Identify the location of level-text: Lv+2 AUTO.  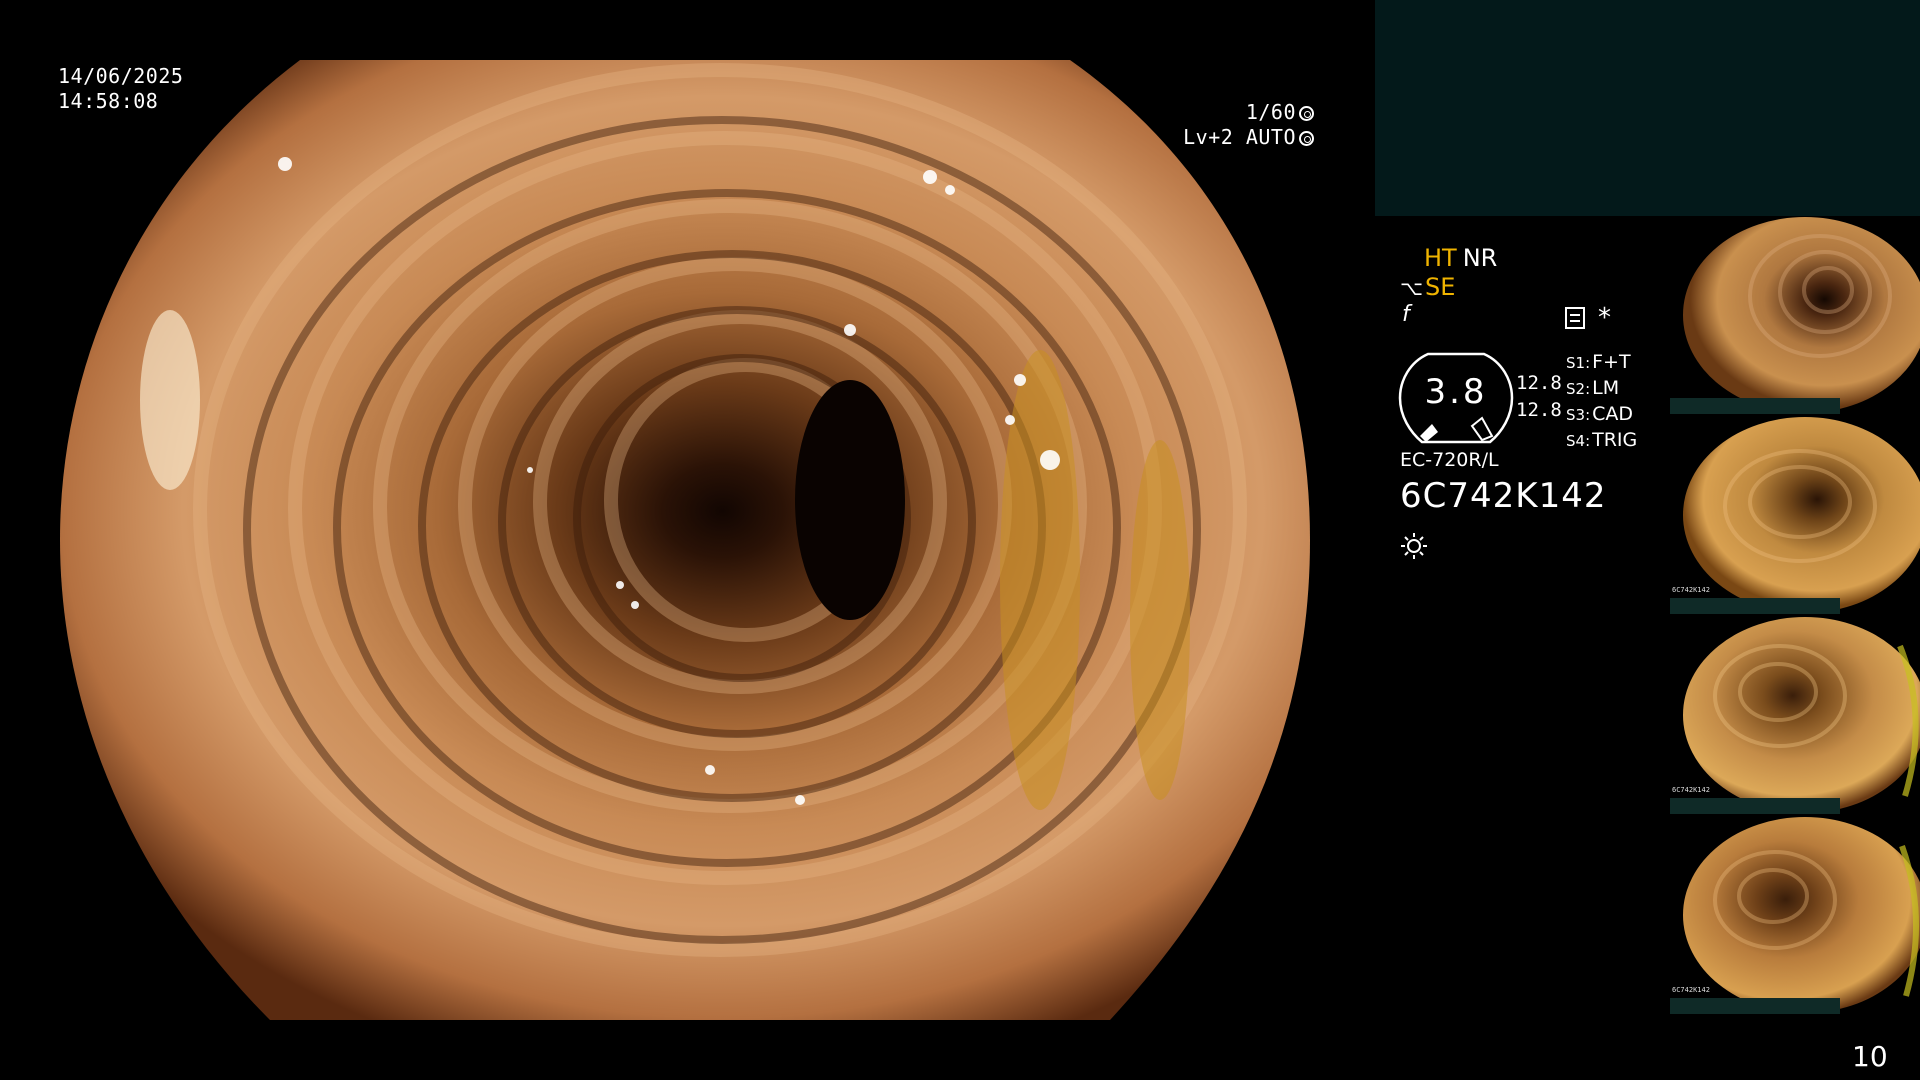
(1239, 137).